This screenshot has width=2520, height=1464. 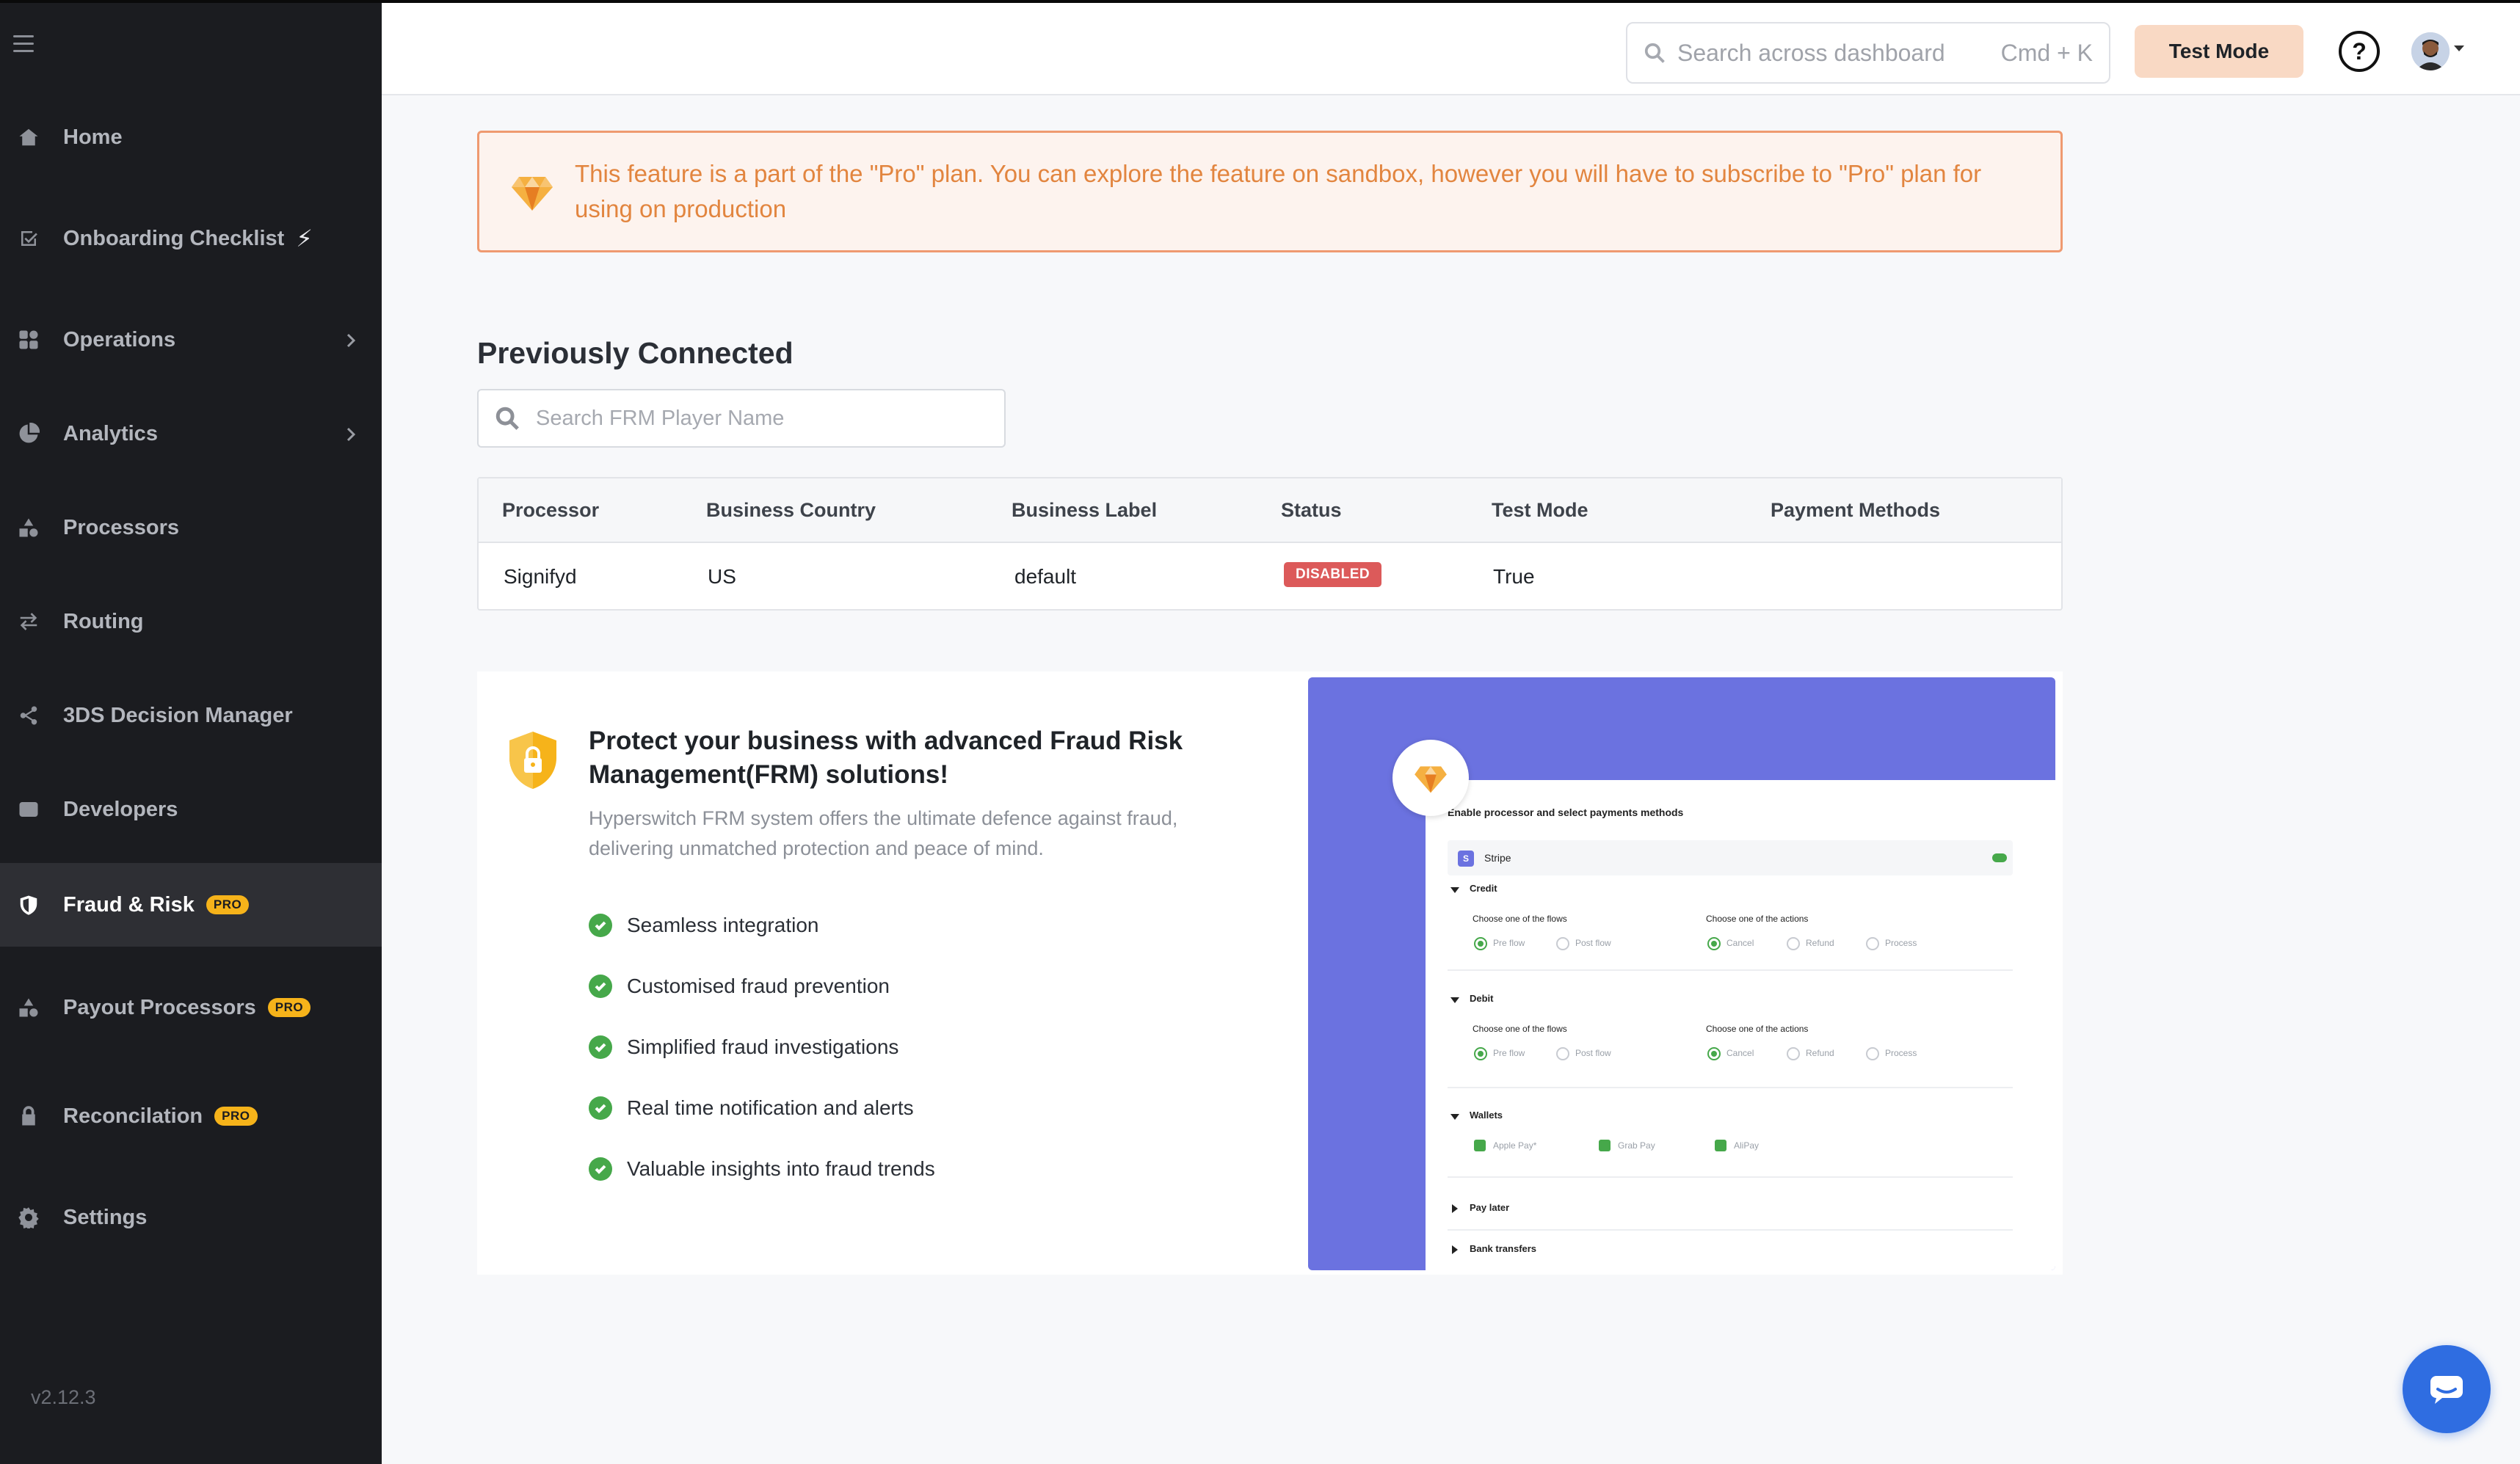 I want to click on frm-search-input: Search FRM Player Name, so click(x=741, y=418).